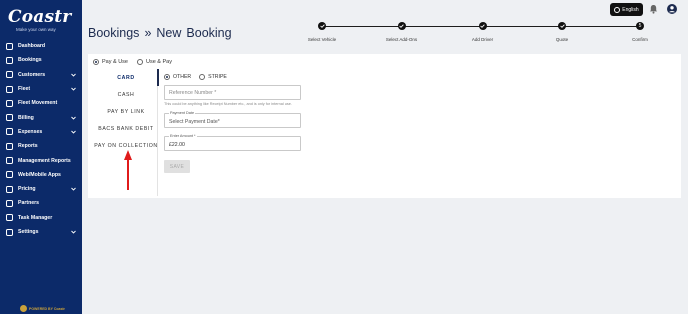 The image size is (688, 314). What do you see at coordinates (183, 136) in the screenshot?
I see `amount-label: Enter Amount *` at bounding box center [183, 136].